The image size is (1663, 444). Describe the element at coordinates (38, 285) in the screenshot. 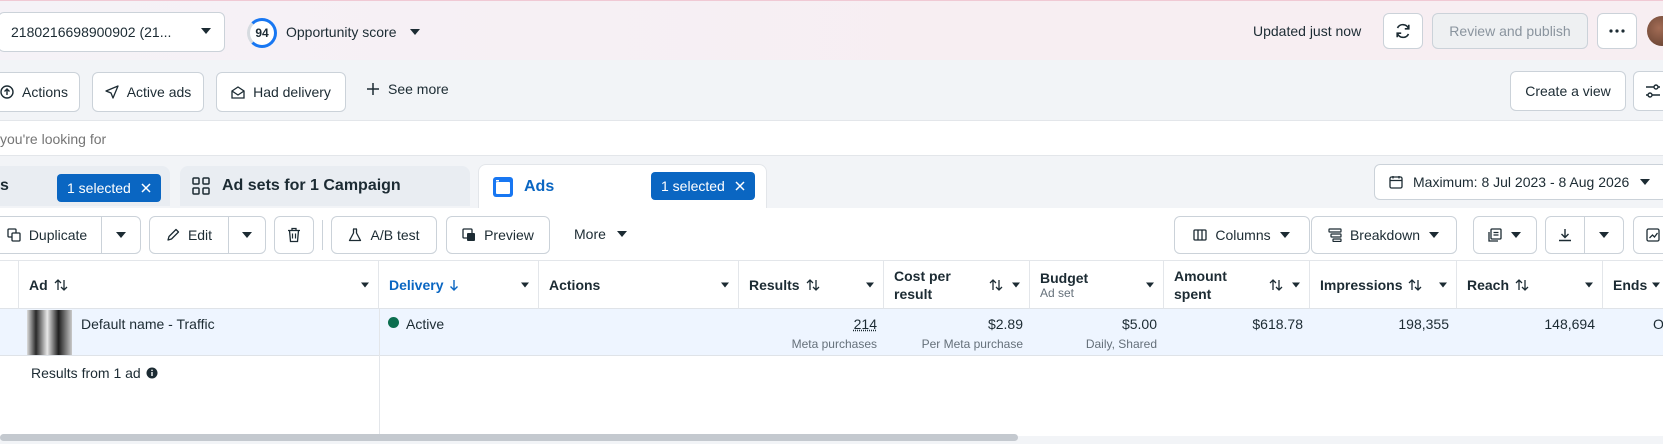

I see `column-header-ad-label: Ad` at that location.